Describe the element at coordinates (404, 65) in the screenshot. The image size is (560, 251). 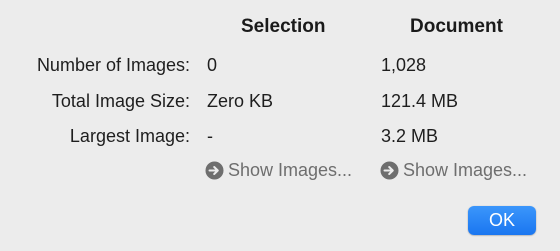
I see `document-number-of-images-value: 1,028` at that location.